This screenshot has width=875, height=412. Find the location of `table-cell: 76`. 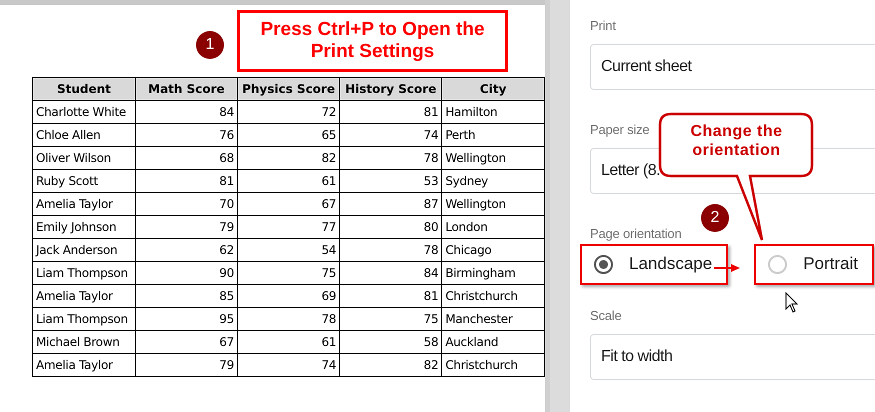

table-cell: 76 is located at coordinates (186, 135).